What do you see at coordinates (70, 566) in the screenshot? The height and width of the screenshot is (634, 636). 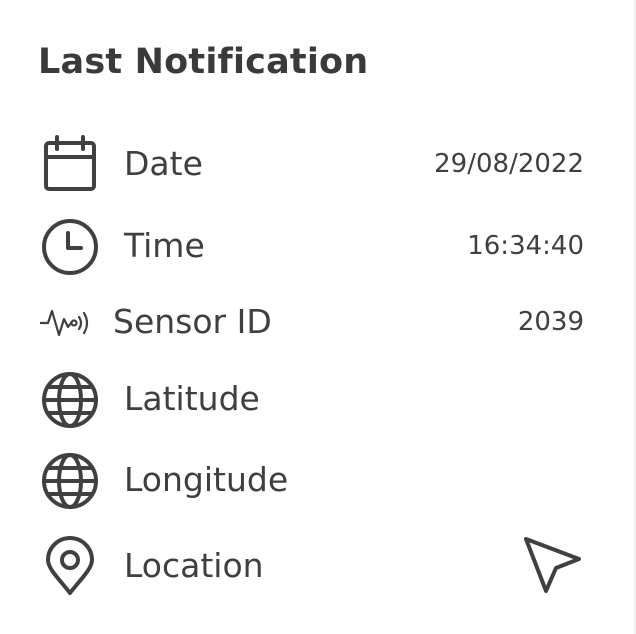 I see `map-pin-icon` at bounding box center [70, 566].